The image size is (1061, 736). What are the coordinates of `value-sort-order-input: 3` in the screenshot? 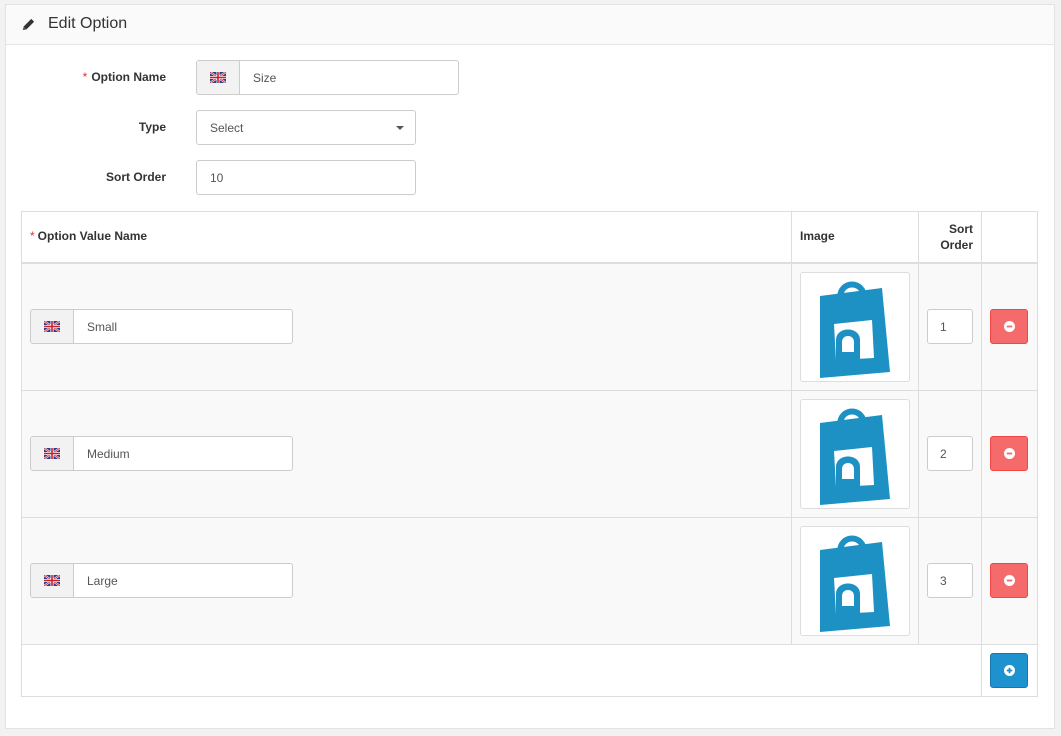 It's located at (950, 580).